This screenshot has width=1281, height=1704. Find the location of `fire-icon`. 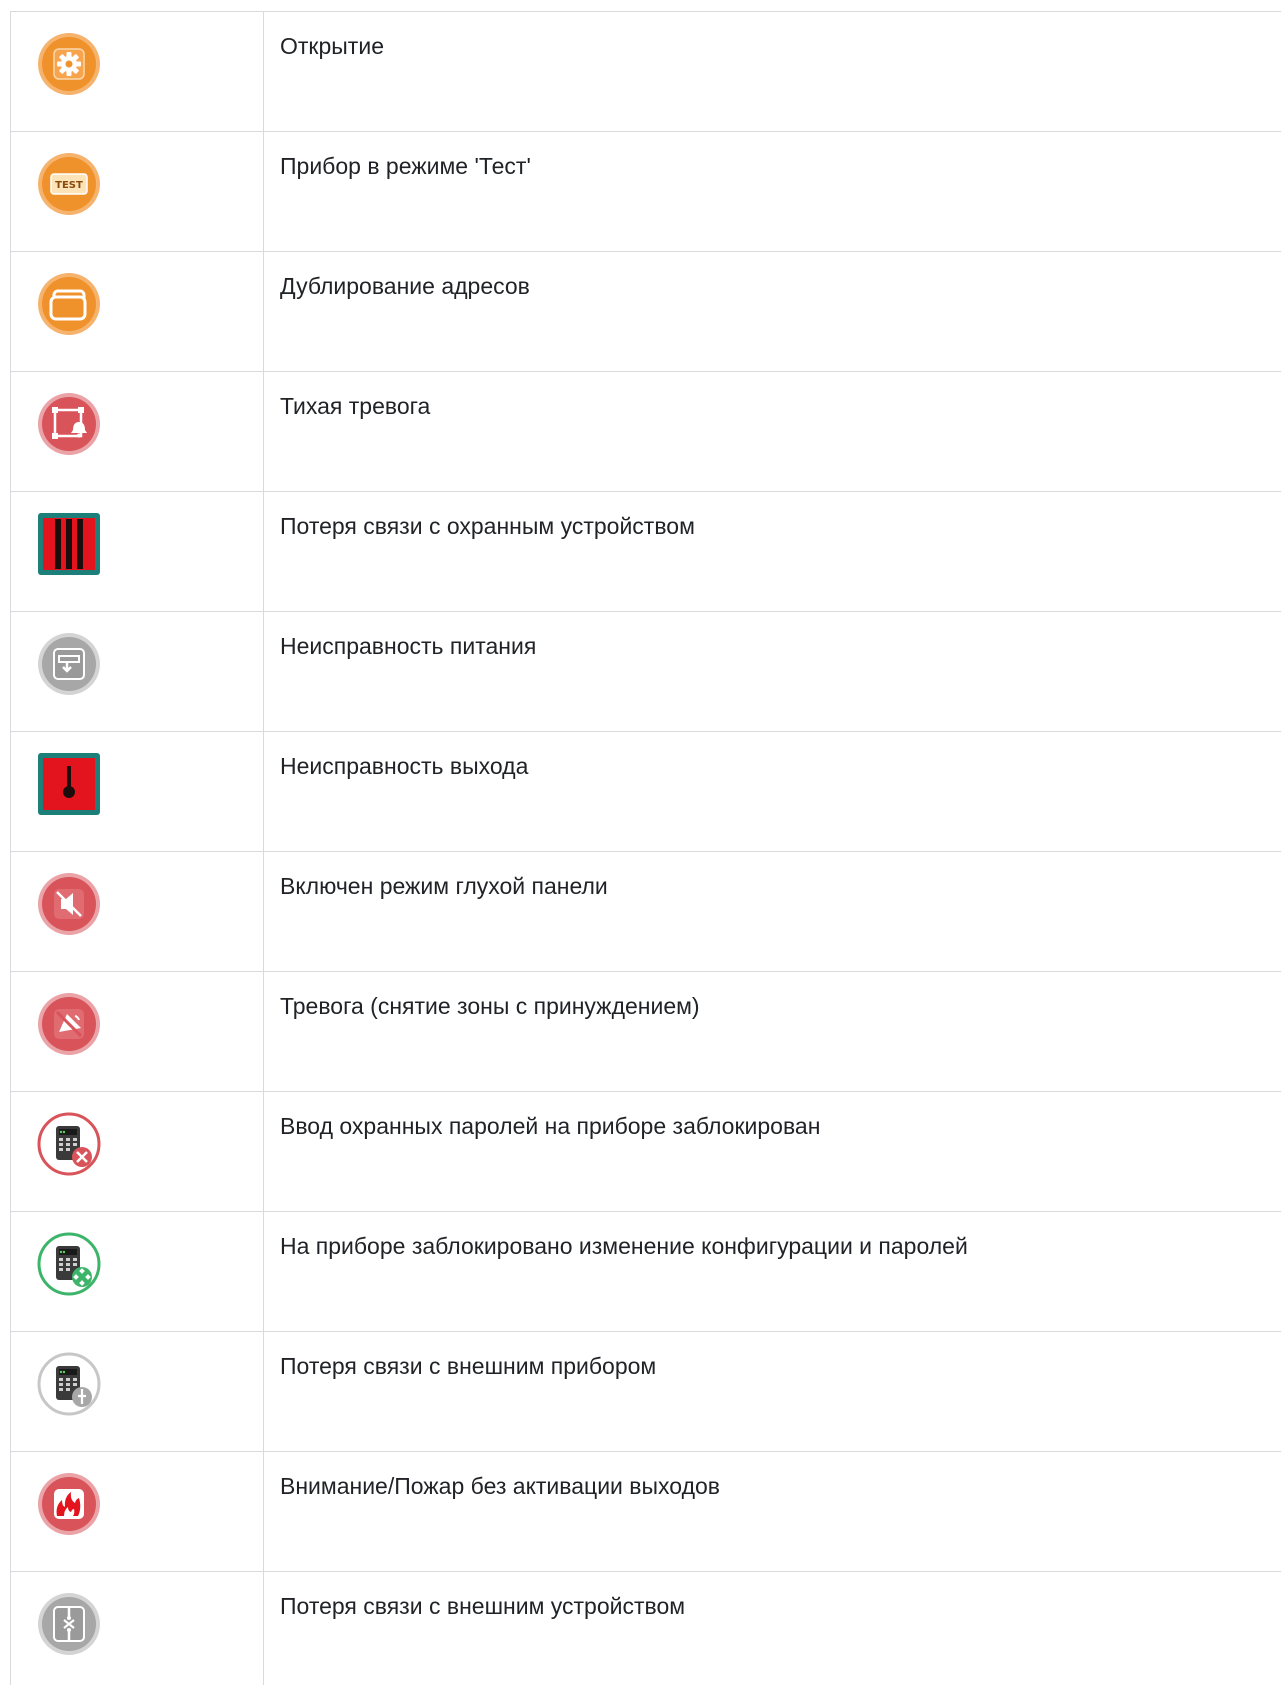

fire-icon is located at coordinates (69, 1504).